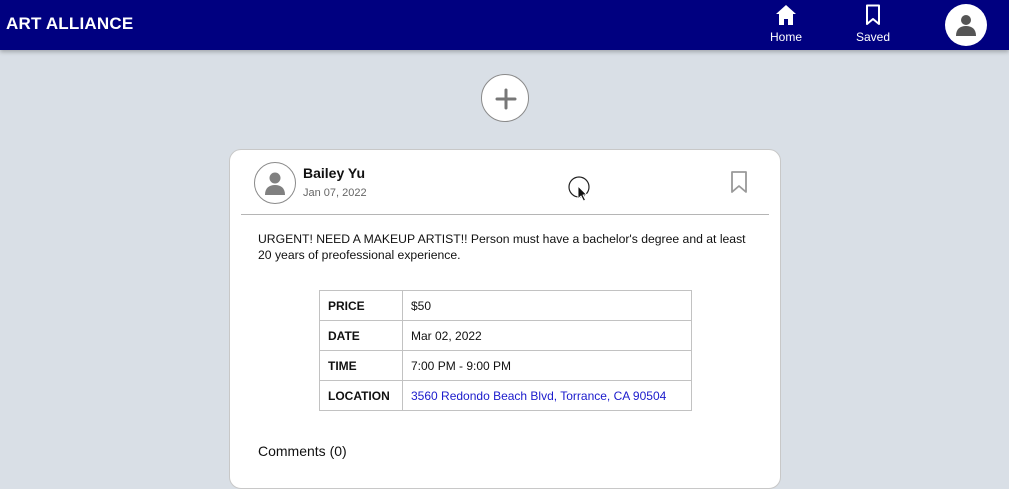 The height and width of the screenshot is (489, 1009). What do you see at coordinates (361, 365) in the screenshot?
I see `time-label: TIME` at bounding box center [361, 365].